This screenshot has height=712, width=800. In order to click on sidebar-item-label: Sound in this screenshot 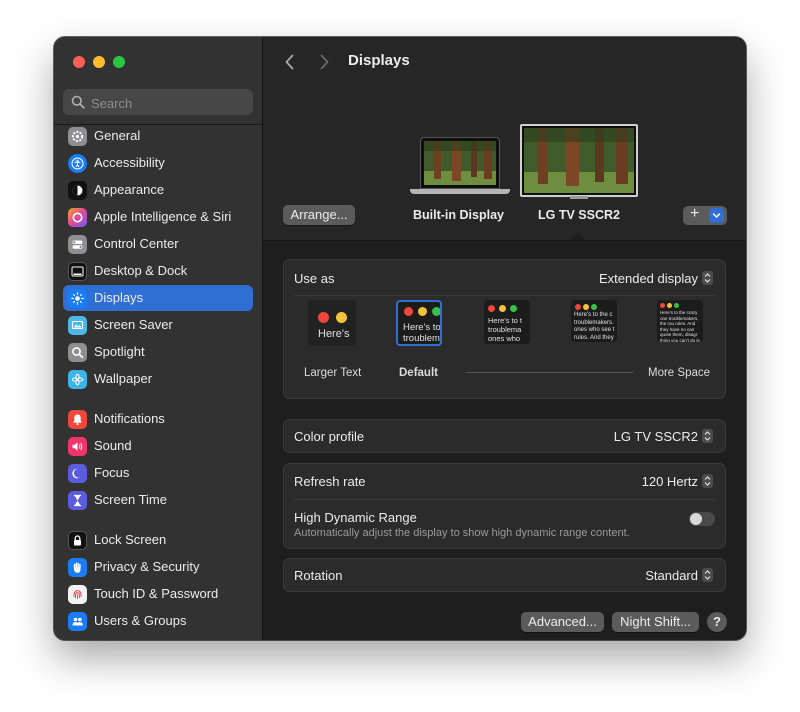, I will do `click(113, 445)`.